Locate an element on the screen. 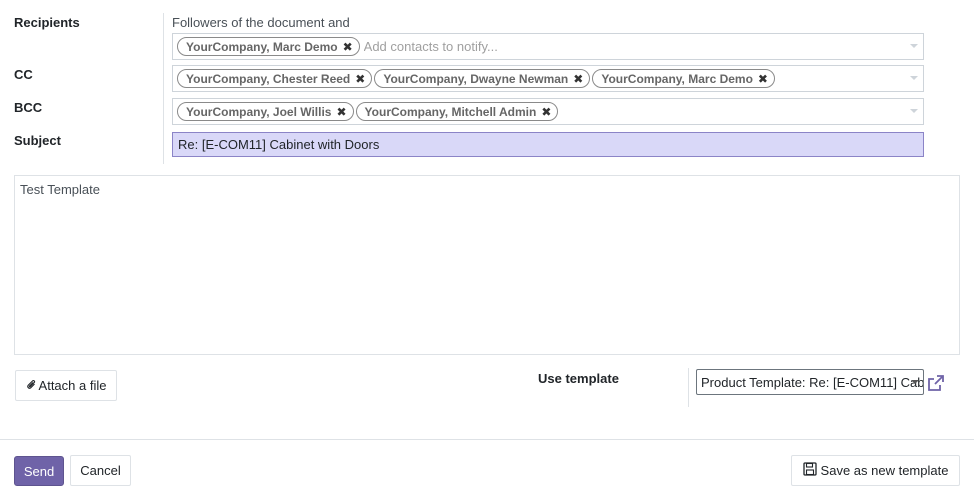 The height and width of the screenshot is (500, 974). cc-label: CC is located at coordinates (23, 74).